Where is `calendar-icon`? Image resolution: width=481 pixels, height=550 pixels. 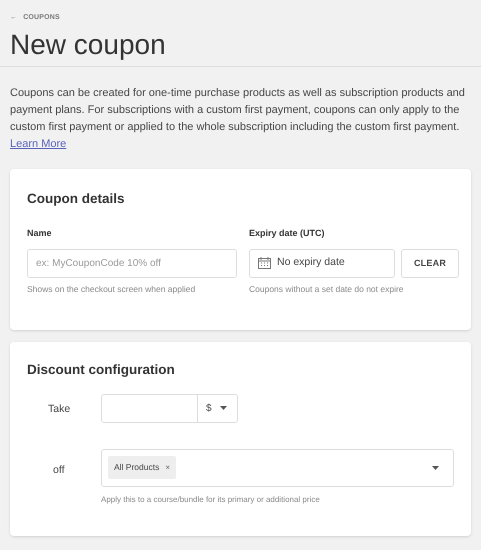
calendar-icon is located at coordinates (264, 263).